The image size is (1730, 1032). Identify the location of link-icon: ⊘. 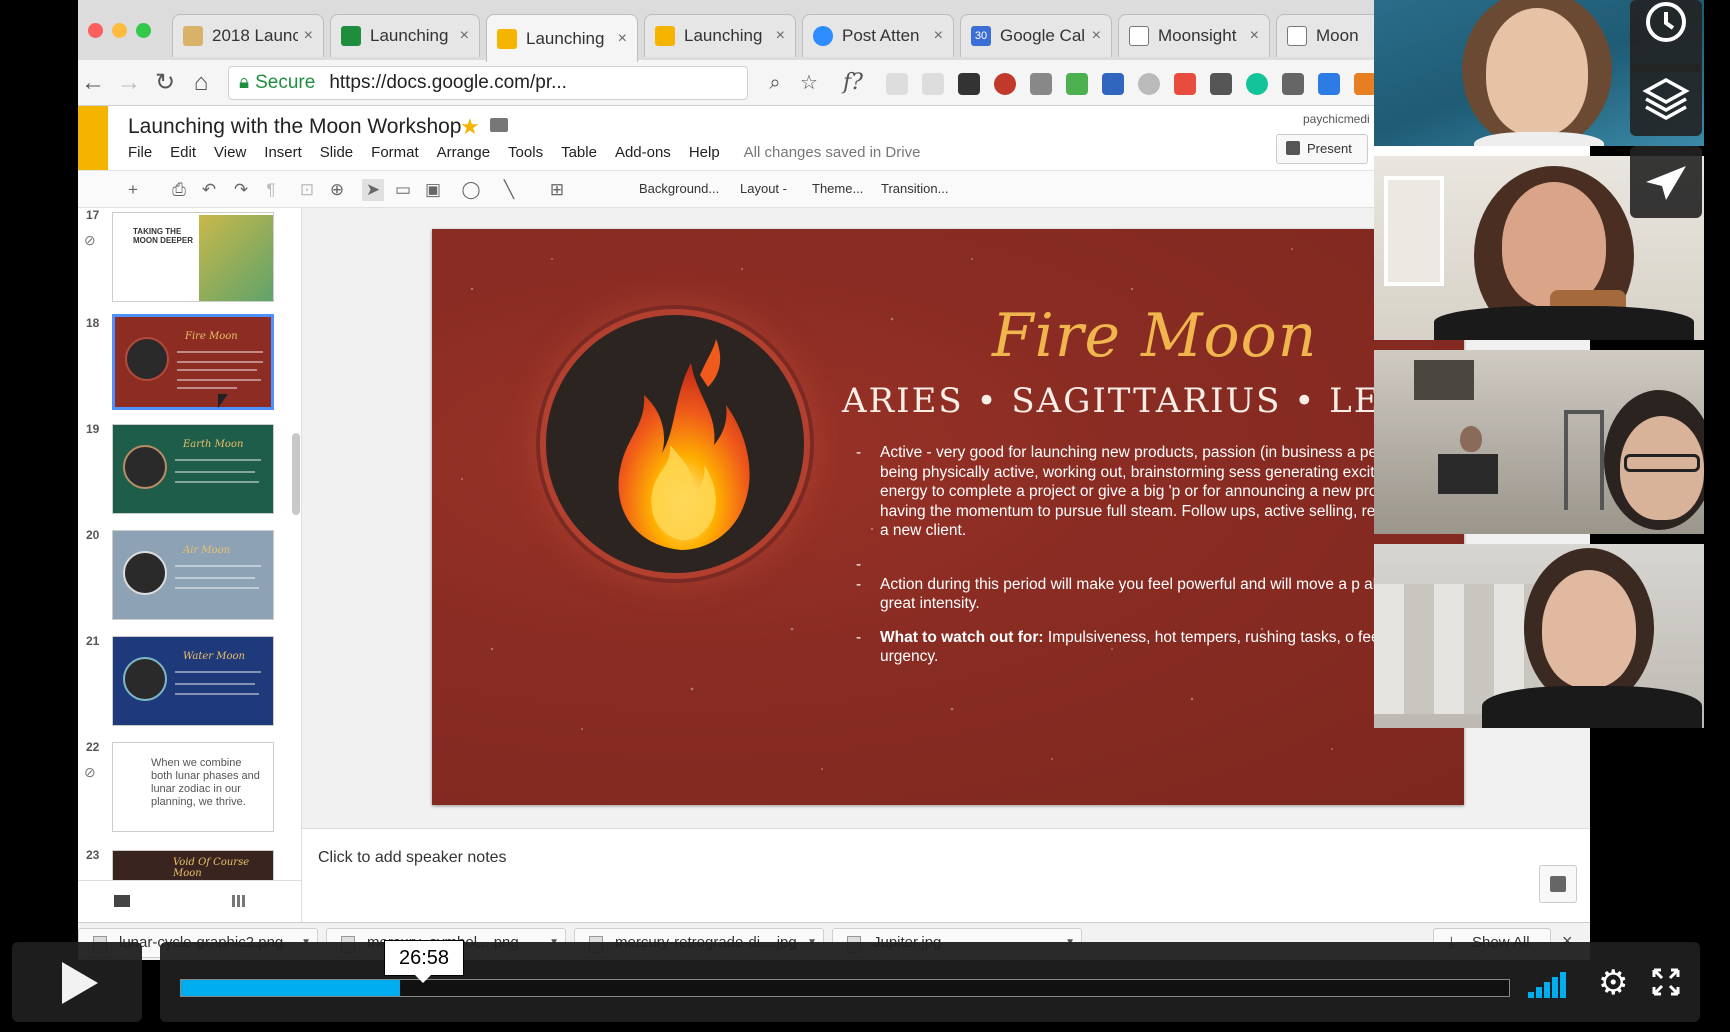
(90, 240).